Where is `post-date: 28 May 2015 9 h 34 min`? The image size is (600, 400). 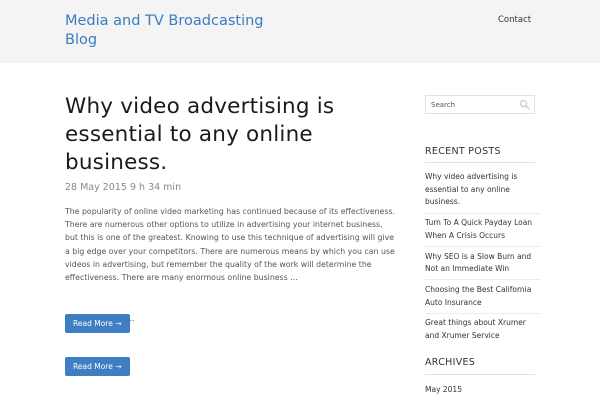
post-date: 28 May 2015 9 h 34 min is located at coordinates (123, 187).